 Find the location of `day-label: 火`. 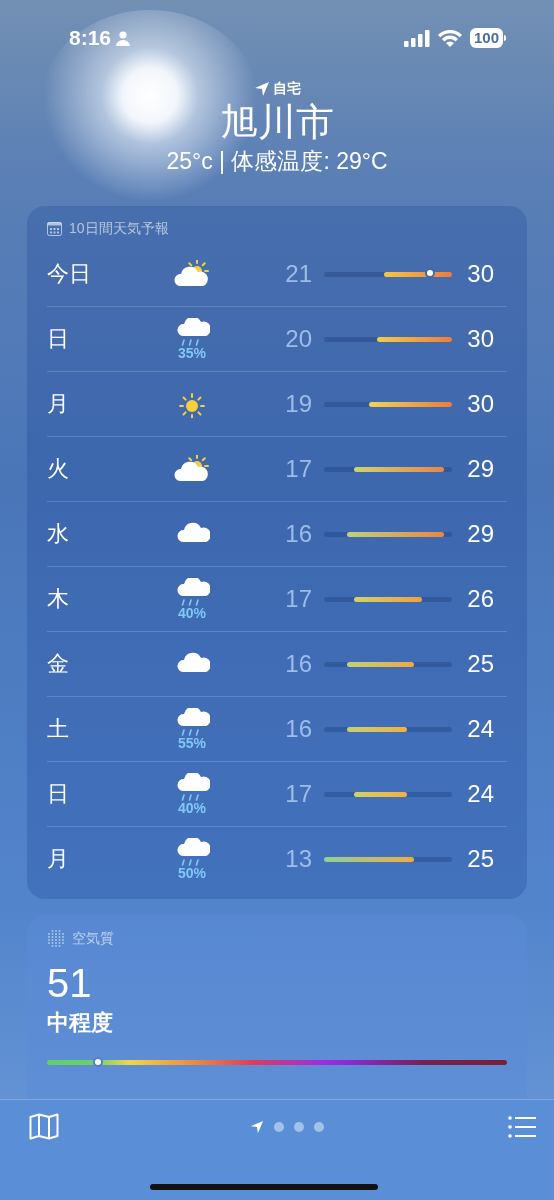

day-label: 火 is located at coordinates (58, 469).